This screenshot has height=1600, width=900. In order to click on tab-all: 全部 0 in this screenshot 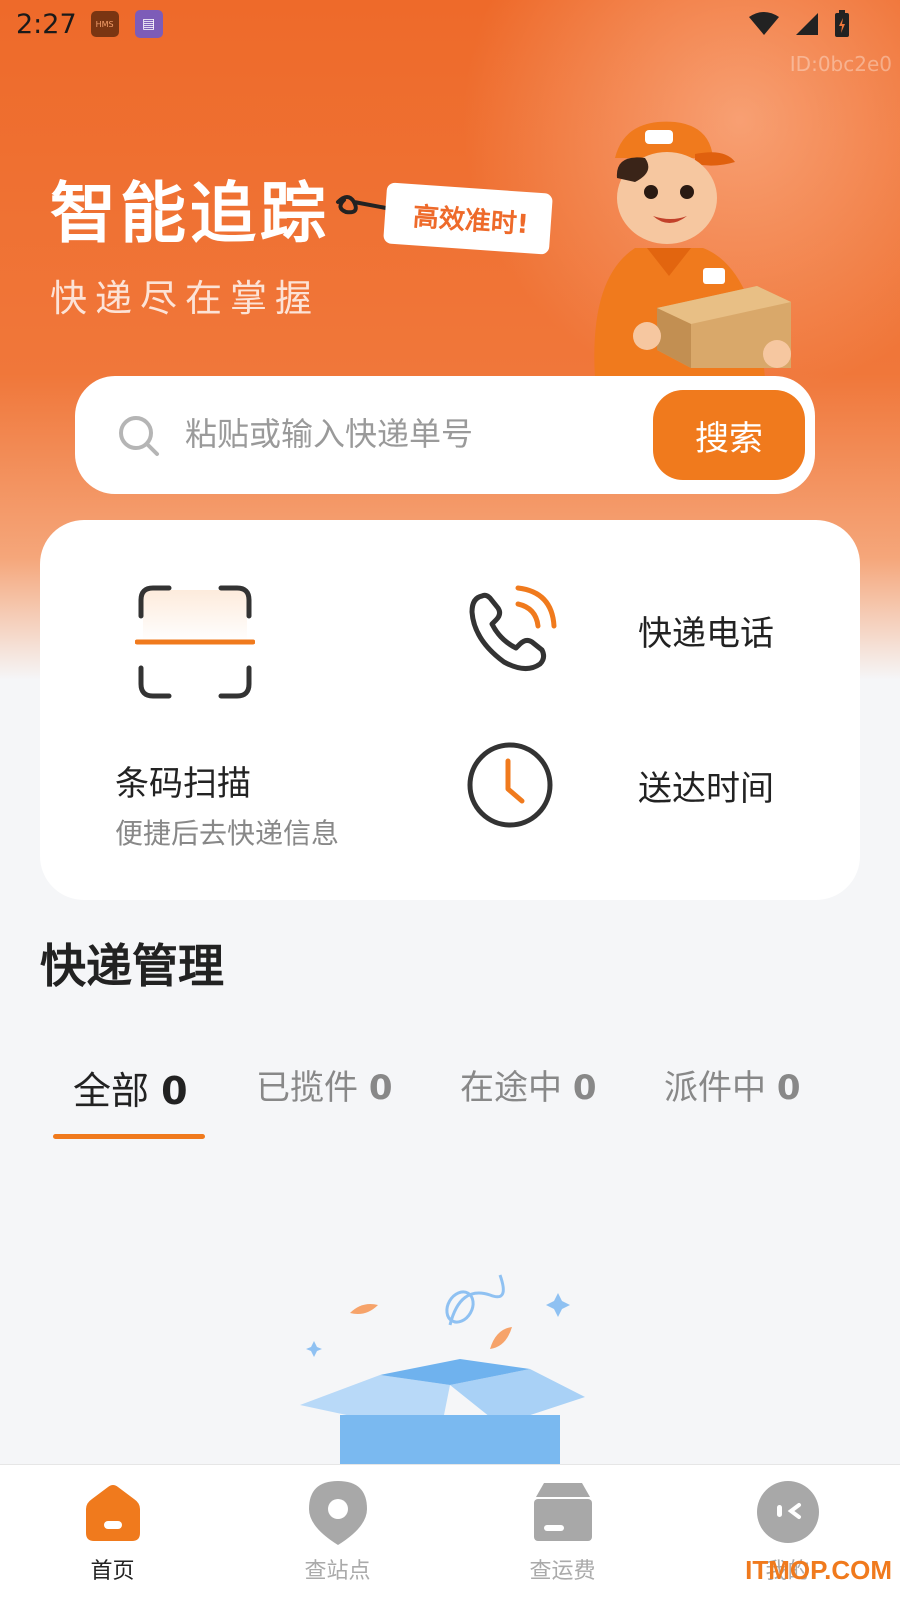, I will do `click(130, 1087)`.